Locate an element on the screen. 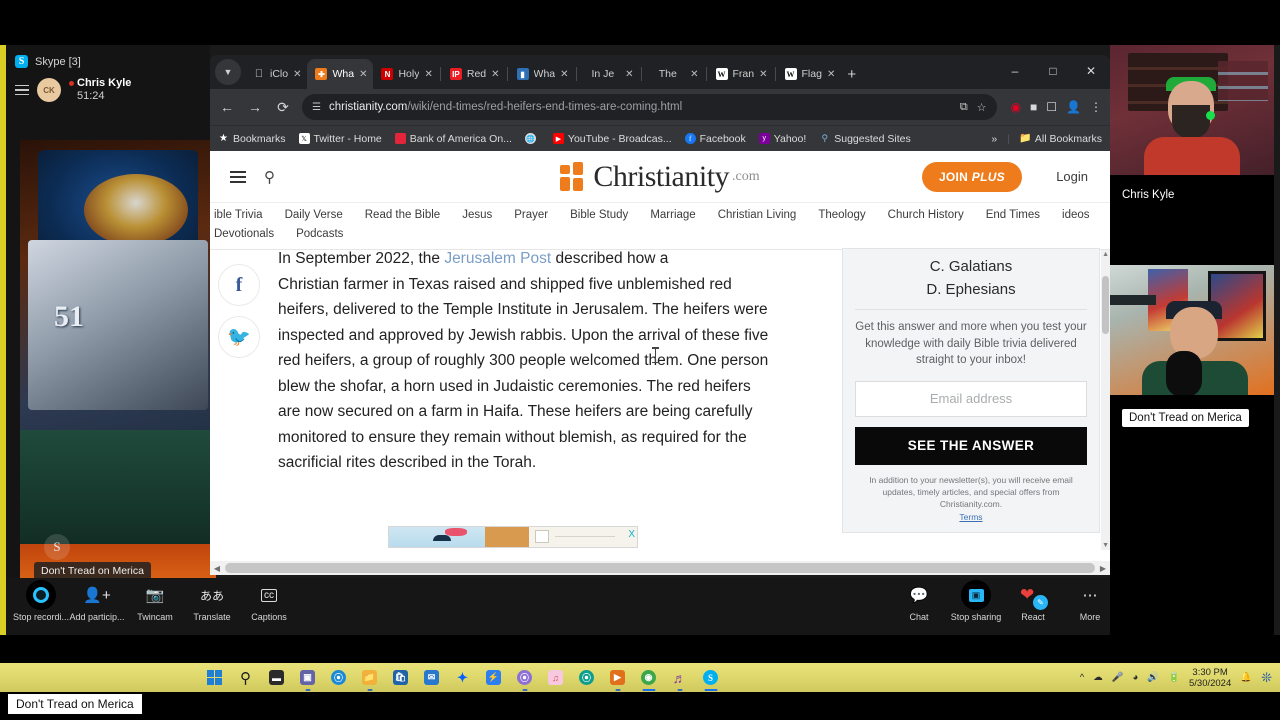  bookmark-bookmarks: ★ Bookmarks is located at coordinates (252, 139).